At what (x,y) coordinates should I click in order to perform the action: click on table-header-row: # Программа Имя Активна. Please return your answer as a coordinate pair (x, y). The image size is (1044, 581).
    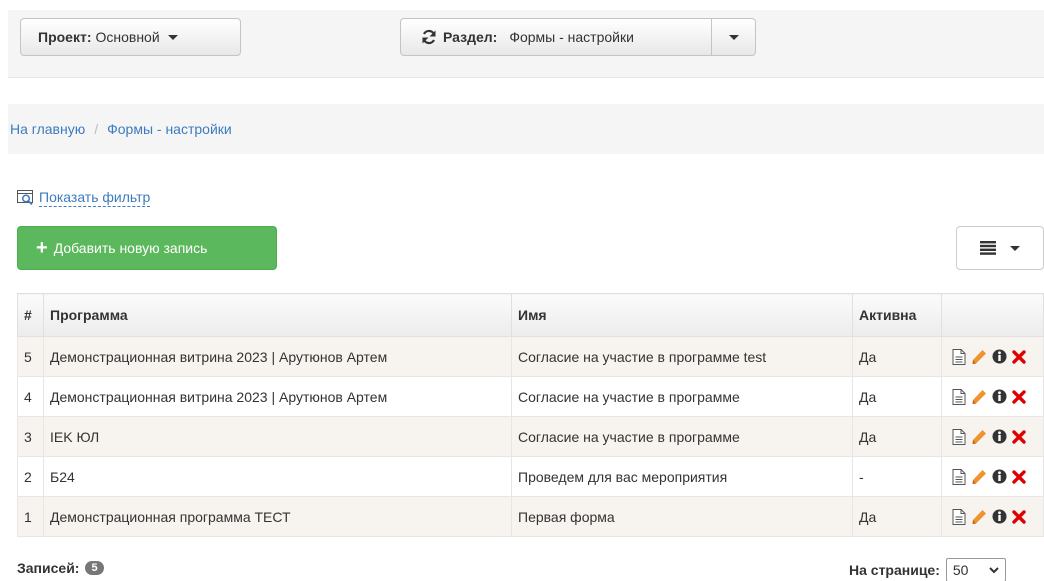
    Looking at the image, I should click on (530, 315).